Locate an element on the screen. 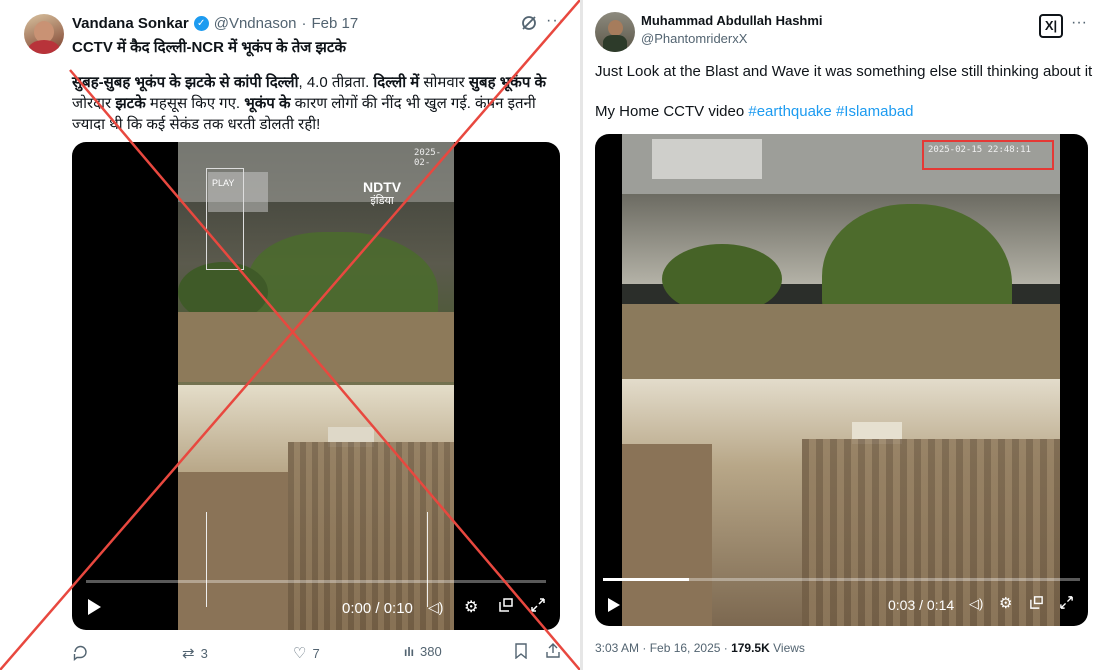 Image resolution: width=1100 pixels, height=670 pixels. video-time: 0:03 / 0:14 is located at coordinates (921, 605).